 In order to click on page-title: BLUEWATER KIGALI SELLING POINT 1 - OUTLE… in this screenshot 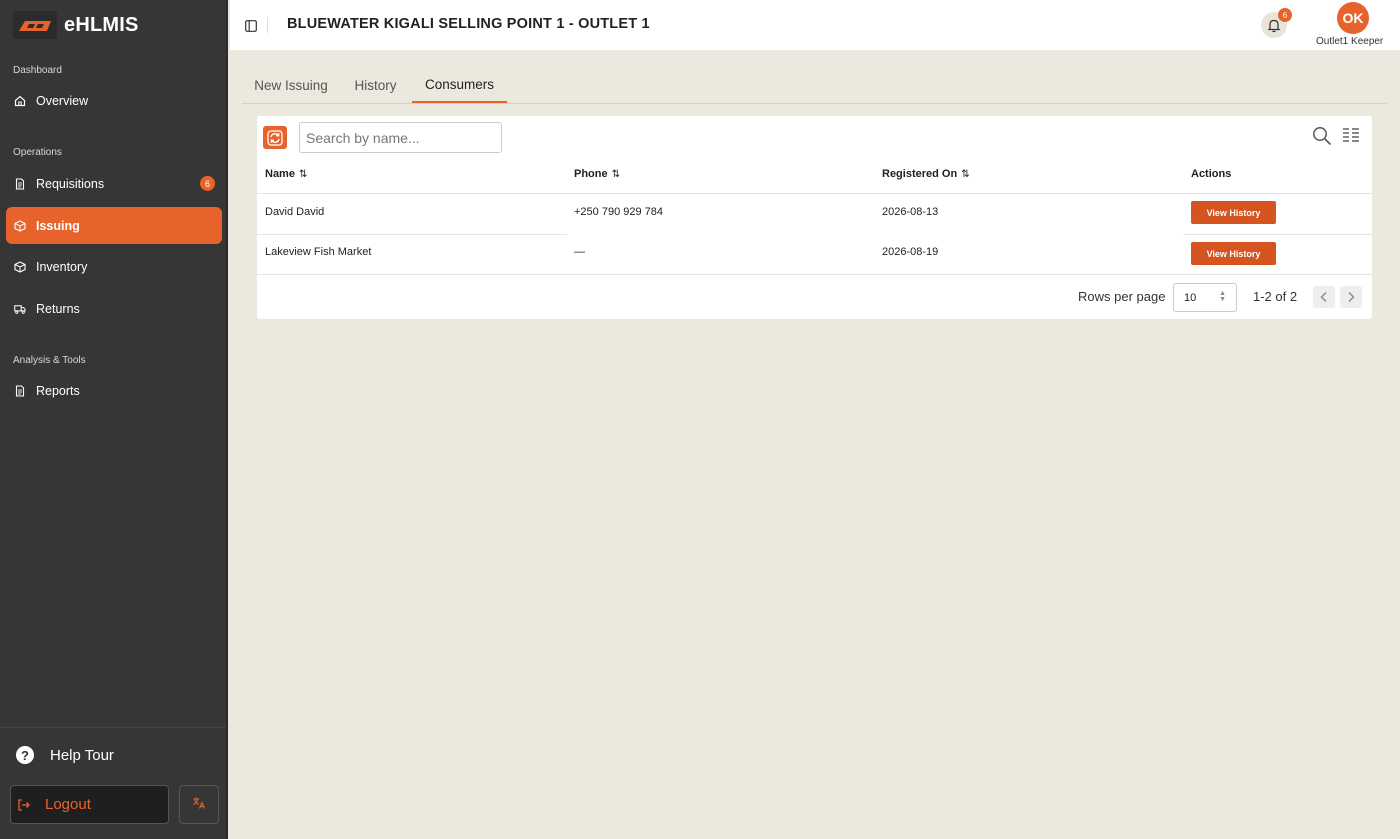, I will do `click(468, 24)`.